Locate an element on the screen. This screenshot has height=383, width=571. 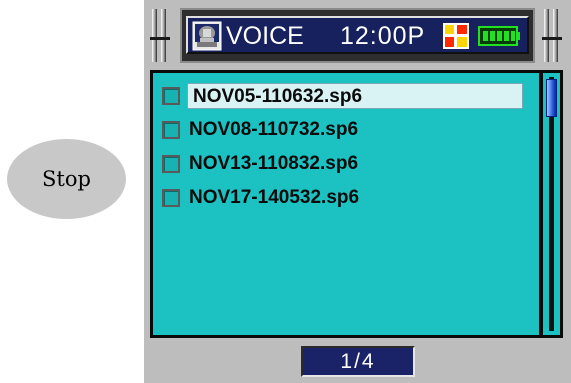
file-row: NOV08-110732.sp6 is located at coordinates (345, 130).